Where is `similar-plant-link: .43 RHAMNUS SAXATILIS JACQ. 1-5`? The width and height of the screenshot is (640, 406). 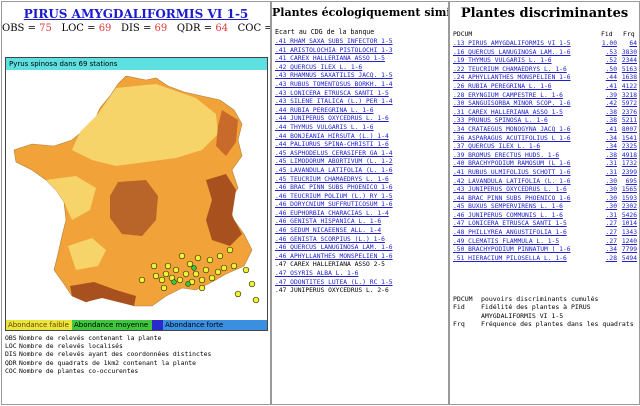
similar-plant-link: .43 RHAMNUS SAXATILIS JACQ. 1-5 is located at coordinates (334, 76).